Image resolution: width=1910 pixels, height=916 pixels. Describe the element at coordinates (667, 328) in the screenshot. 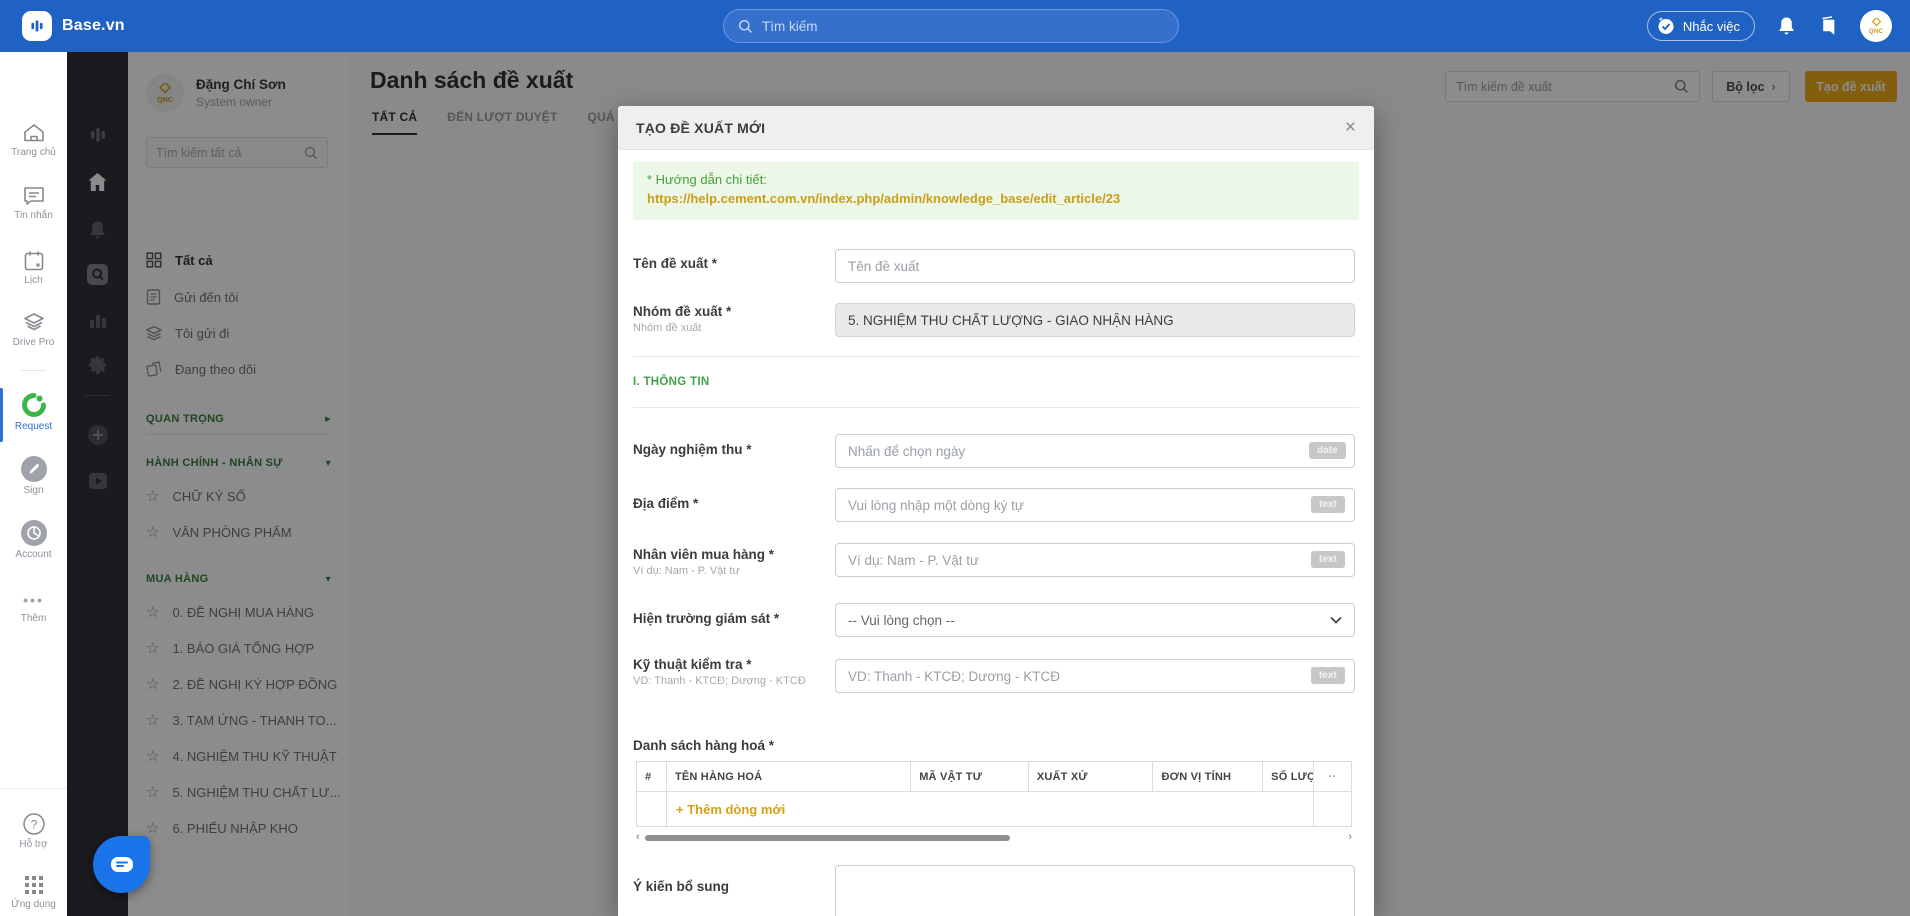

I see `field-sublabel: Nhóm đề xuất` at that location.